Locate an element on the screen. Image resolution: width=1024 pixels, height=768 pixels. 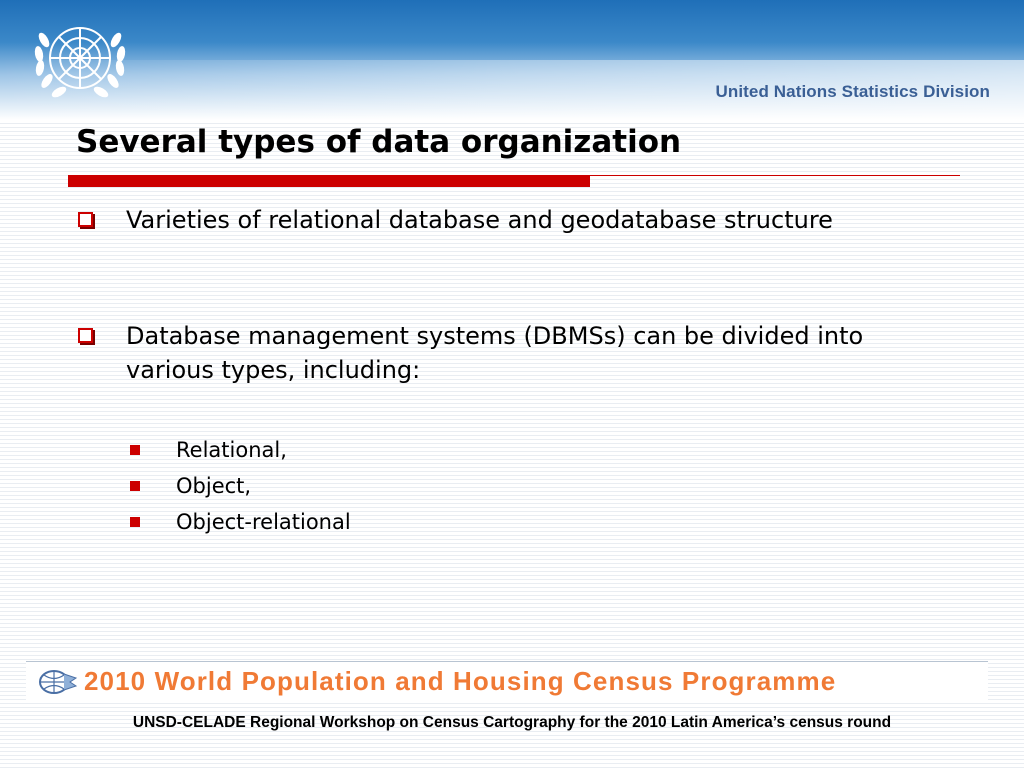
sub-bullet-item: Object, is located at coordinates (189, 486).